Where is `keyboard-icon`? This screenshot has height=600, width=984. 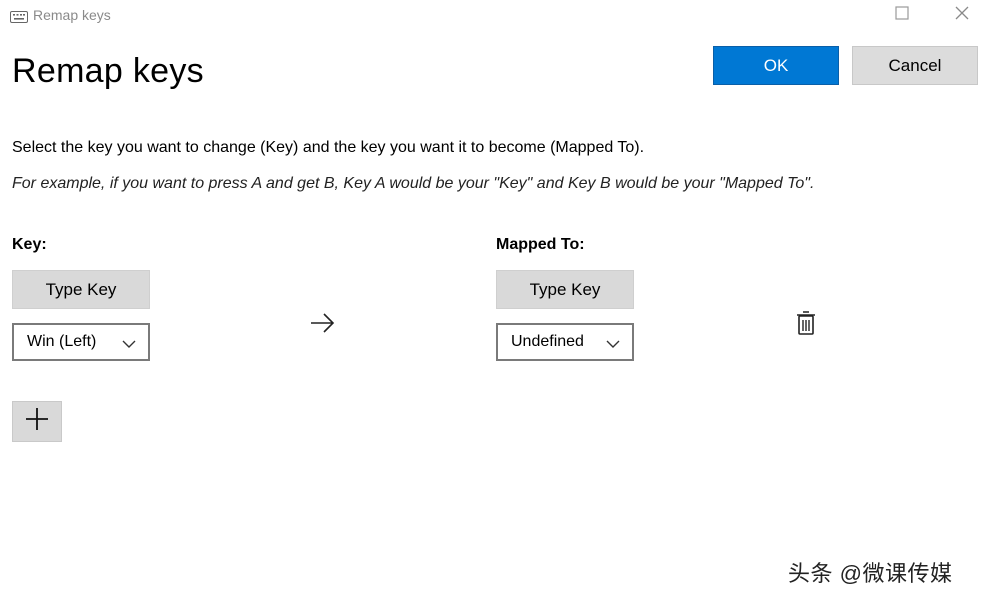 keyboard-icon is located at coordinates (19, 16).